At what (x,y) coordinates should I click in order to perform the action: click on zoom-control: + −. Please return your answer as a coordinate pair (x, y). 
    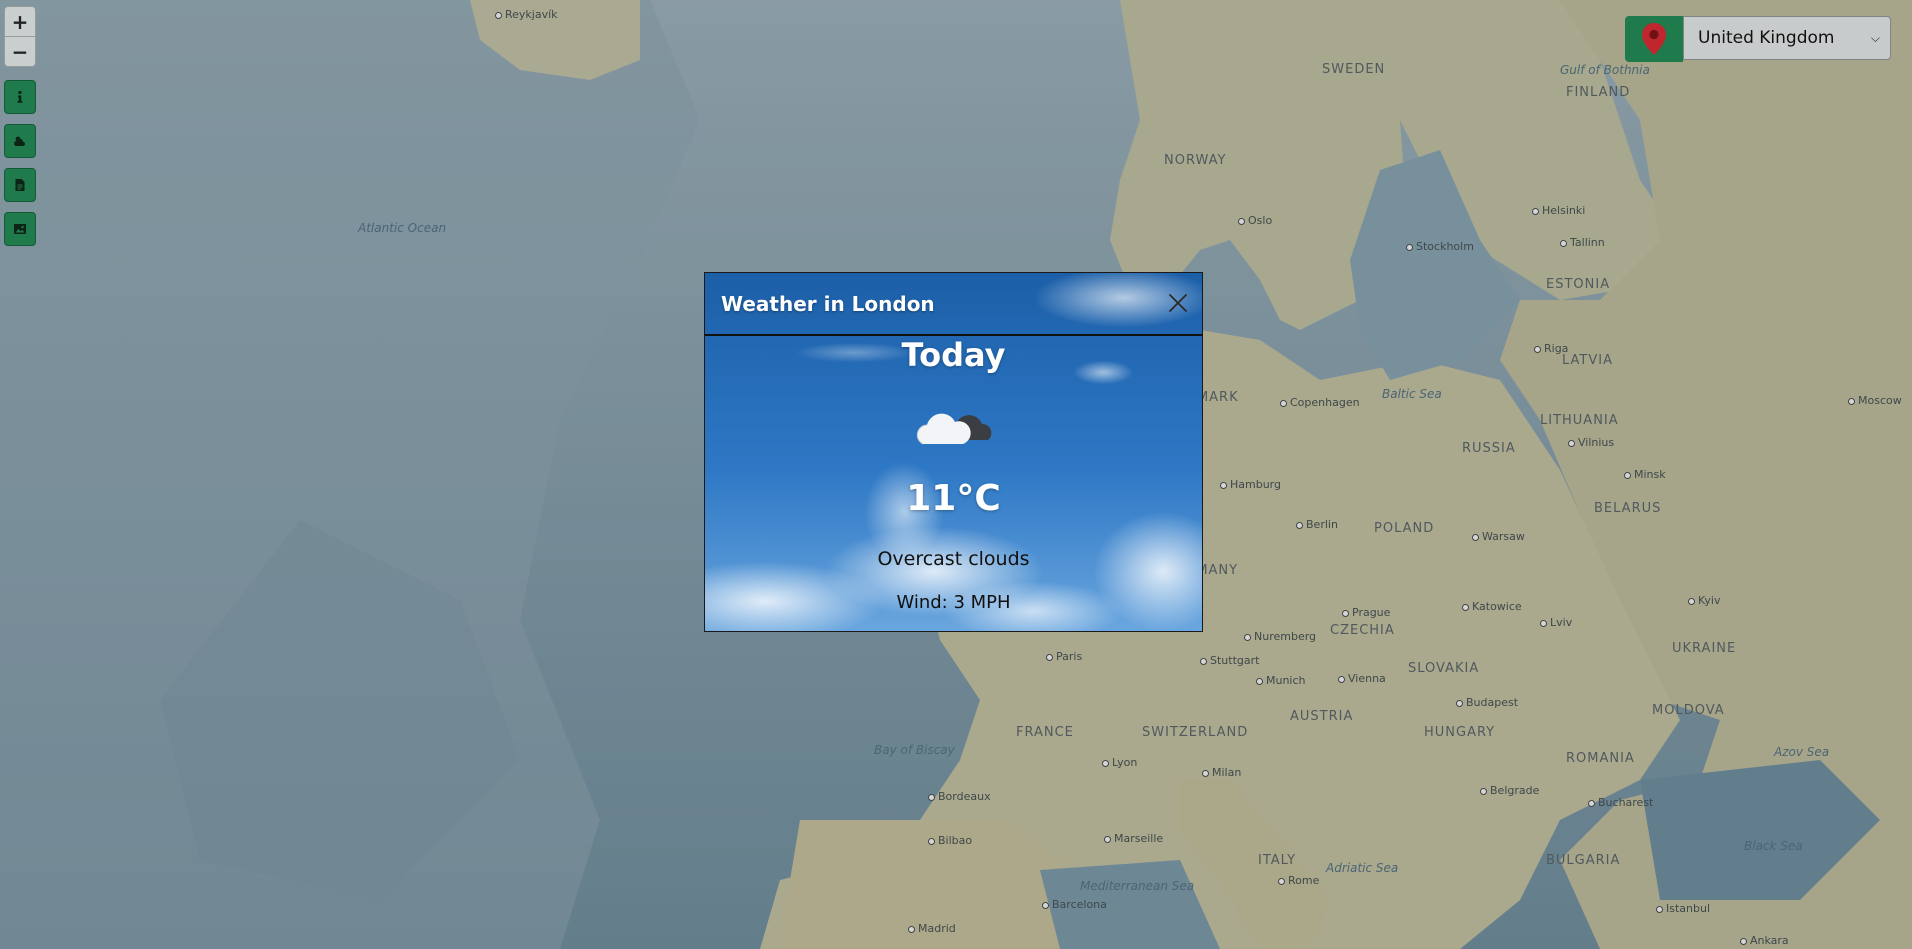
    Looking at the image, I should click on (20, 36).